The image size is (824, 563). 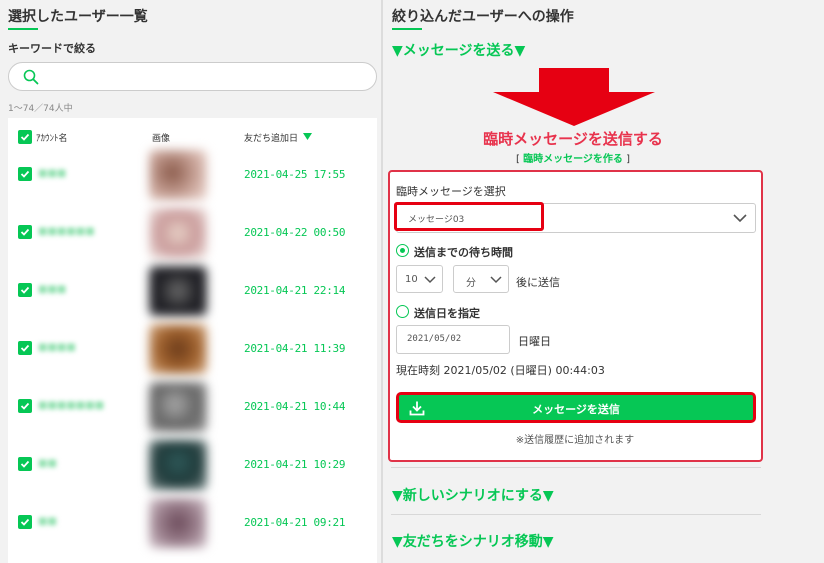 What do you see at coordinates (434, 339) in the screenshot?
I see `send-date-value: 2021/05/02` at bounding box center [434, 339].